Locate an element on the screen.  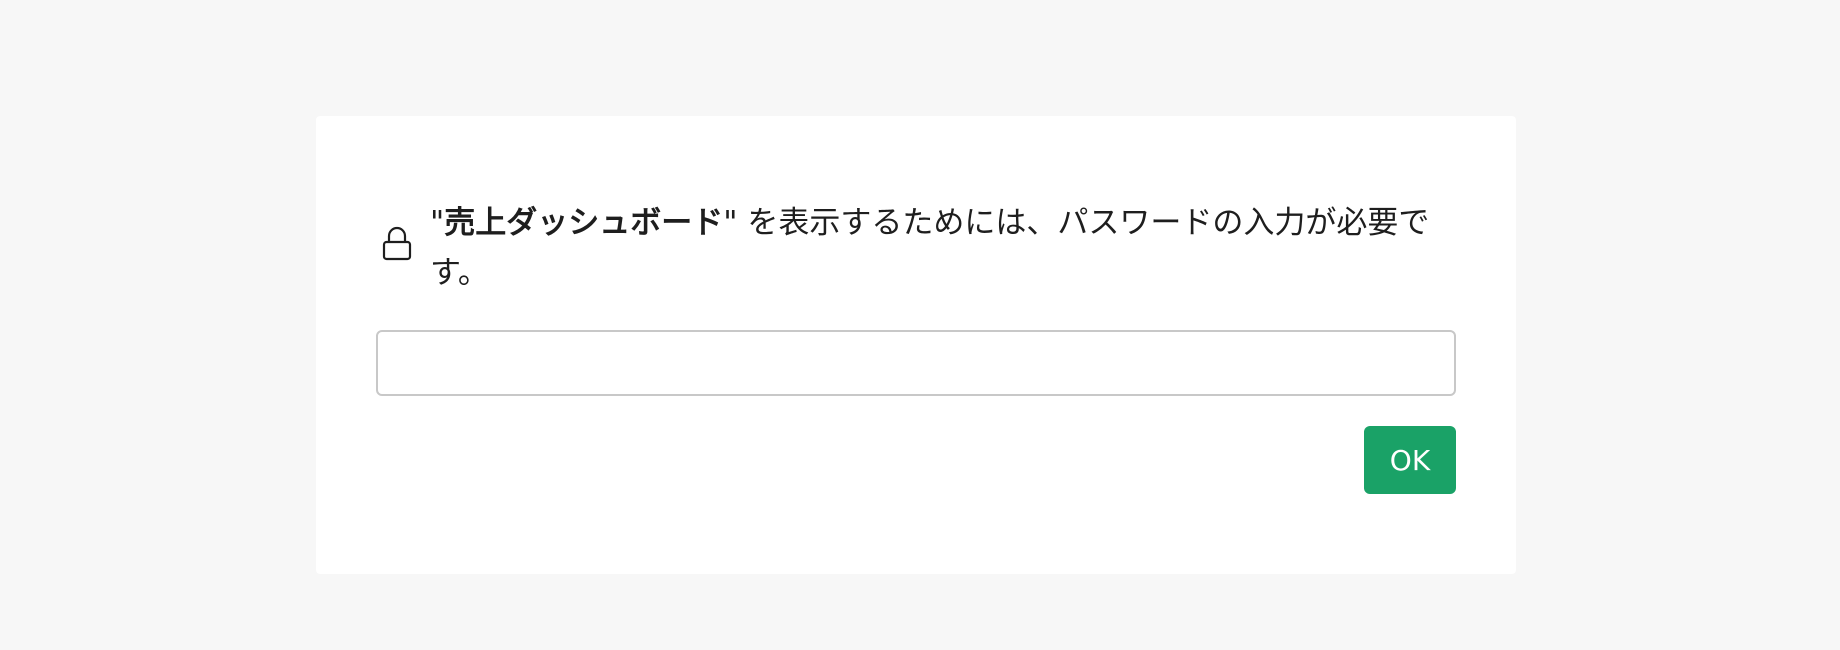
prompt-message: "売上ダッシュボード" を表示するためには、パスワードの入力が必要です。 is located at coordinates (935, 248).